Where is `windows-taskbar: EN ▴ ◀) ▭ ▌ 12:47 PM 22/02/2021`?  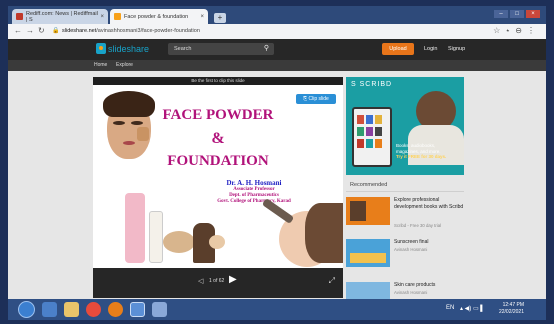 windows-taskbar: EN ▴ ◀) ▭ ▌ 12:47 PM 22/02/2021 is located at coordinates (277, 309).